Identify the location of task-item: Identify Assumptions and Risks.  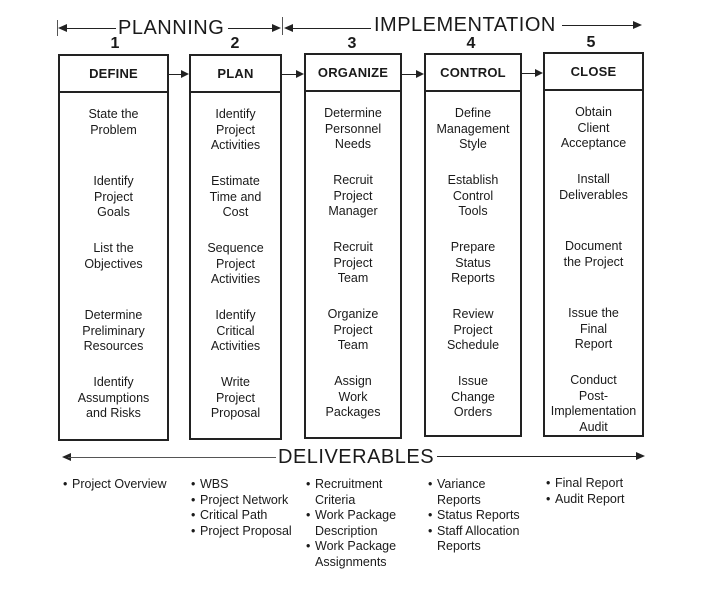
(113, 397).